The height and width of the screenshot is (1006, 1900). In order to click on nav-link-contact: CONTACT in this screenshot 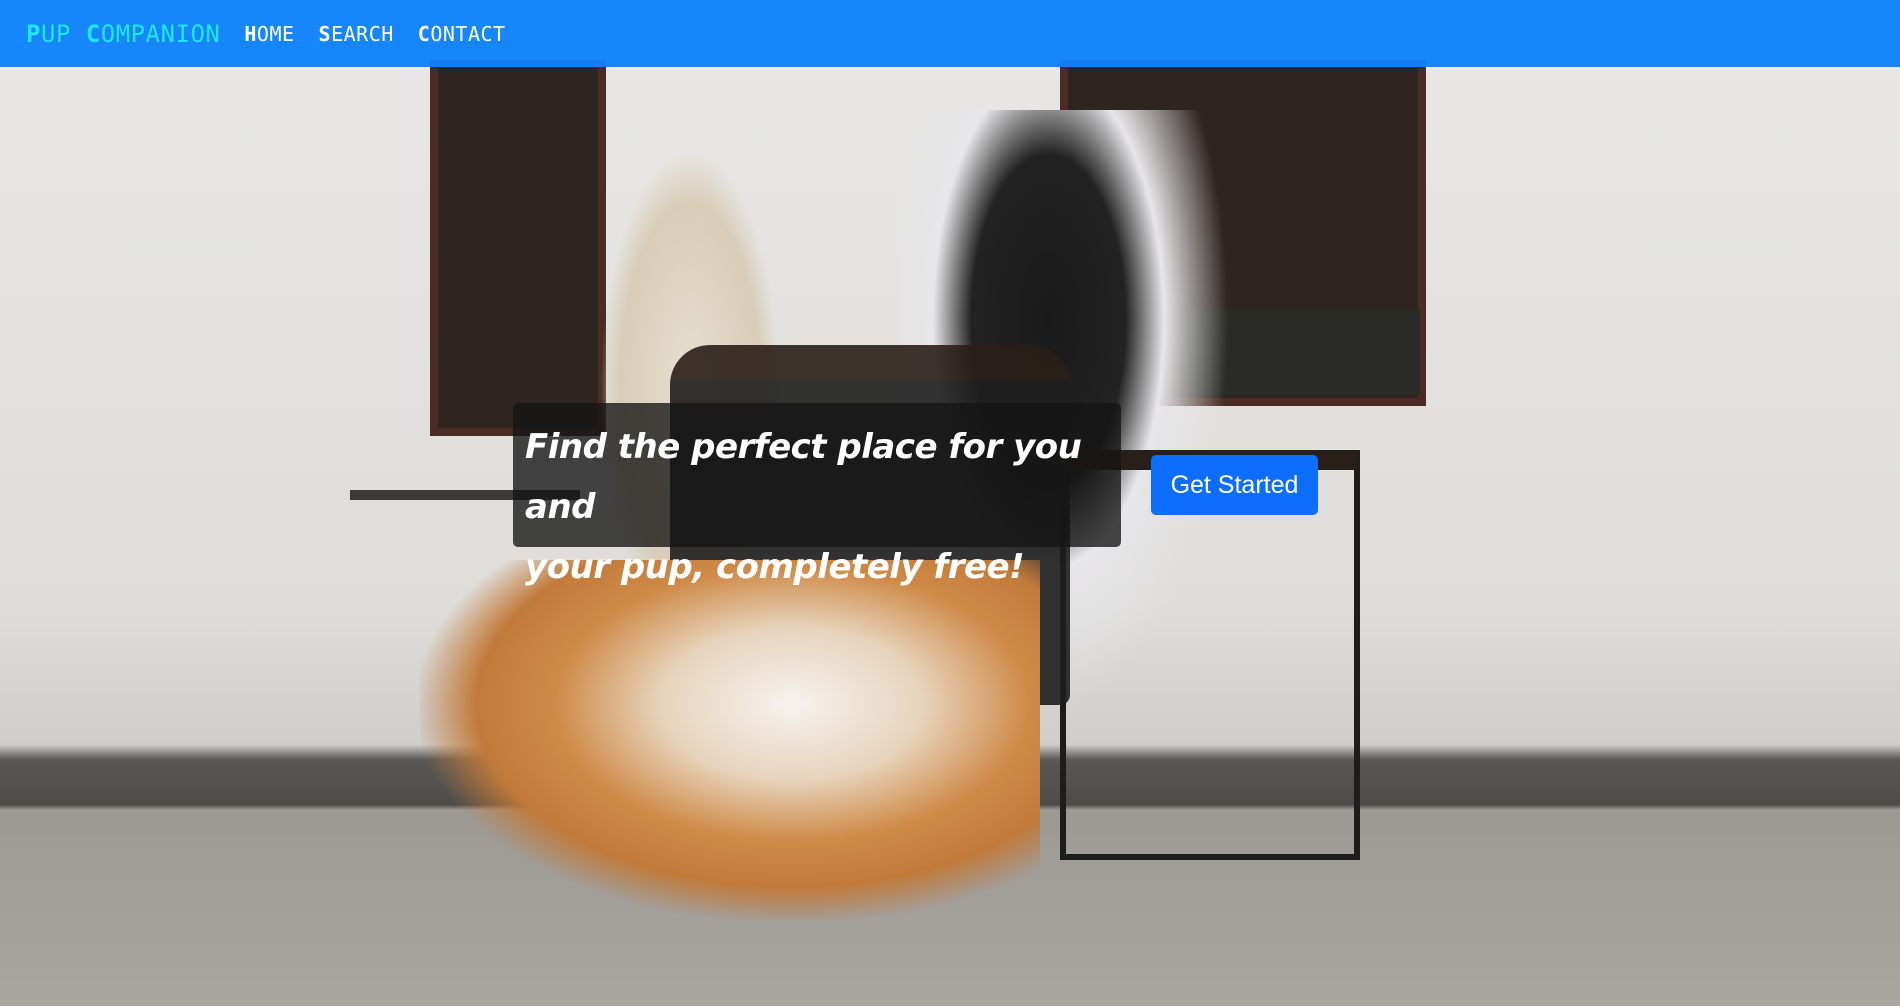, I will do `click(462, 34)`.